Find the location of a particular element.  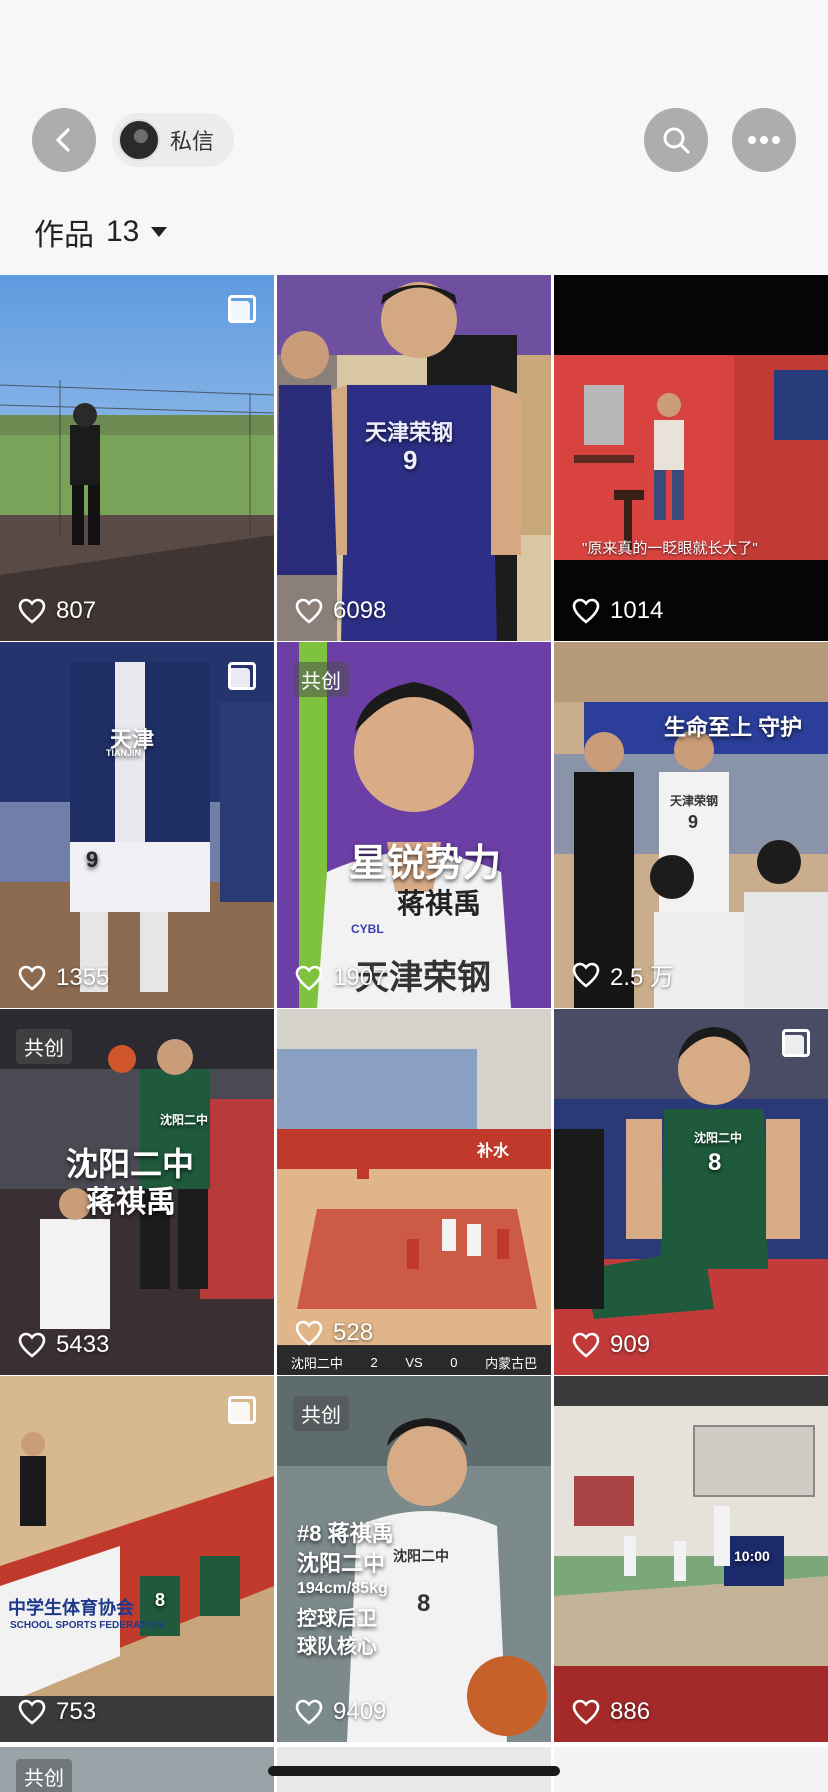

overlay-title: 星锐势力 is located at coordinates (425, 864).